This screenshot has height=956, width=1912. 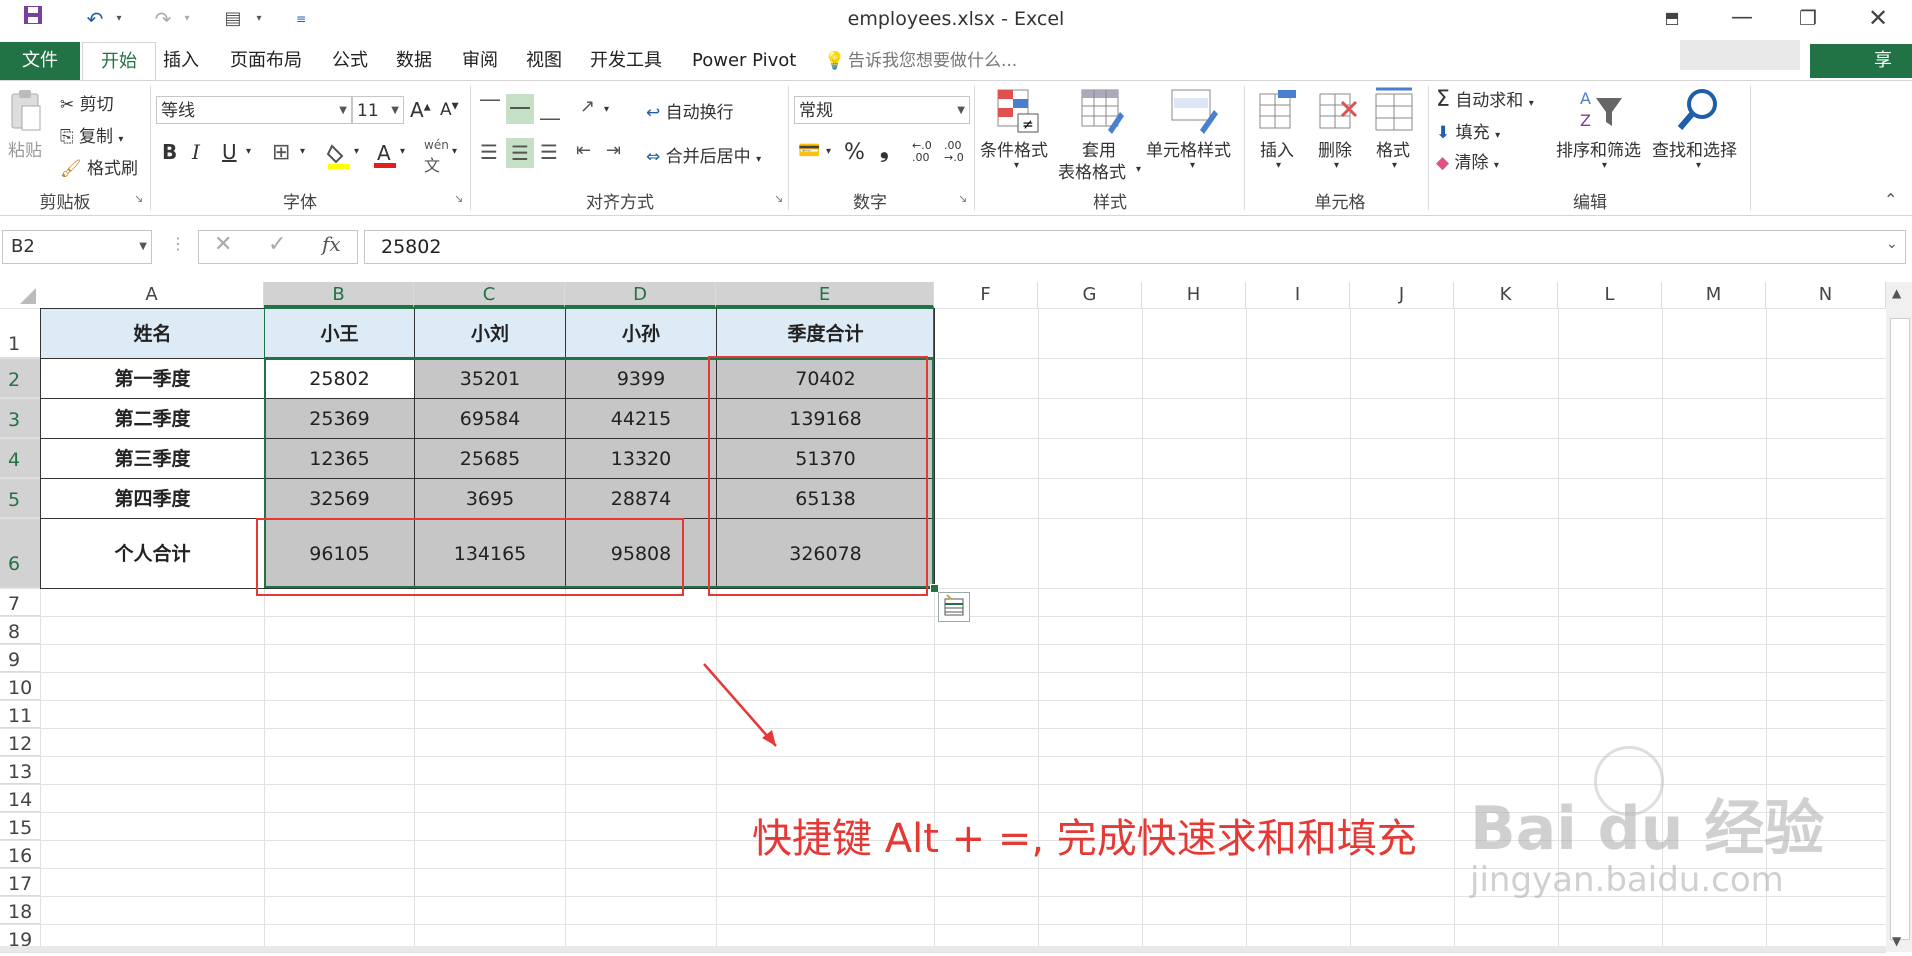 What do you see at coordinates (169, 152) in the screenshot?
I see `bold-button: B` at bounding box center [169, 152].